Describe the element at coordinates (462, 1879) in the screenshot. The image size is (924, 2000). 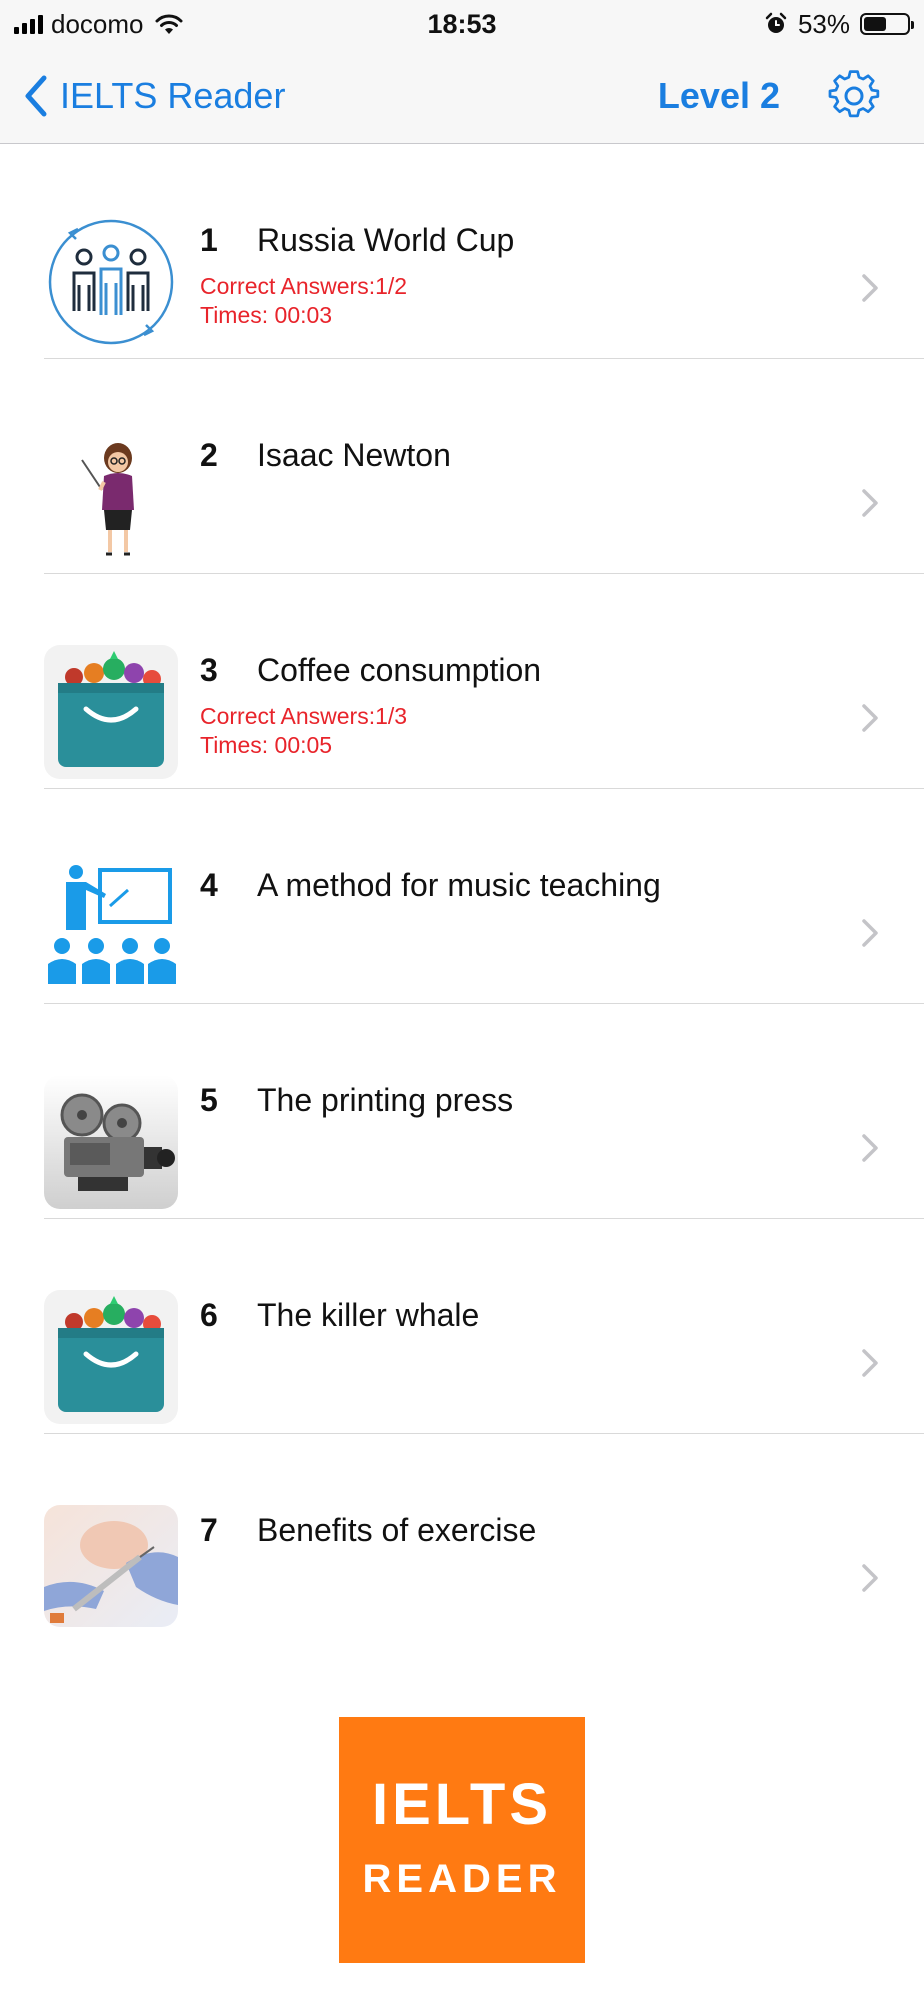
I see `logo-line-2: READER` at that location.